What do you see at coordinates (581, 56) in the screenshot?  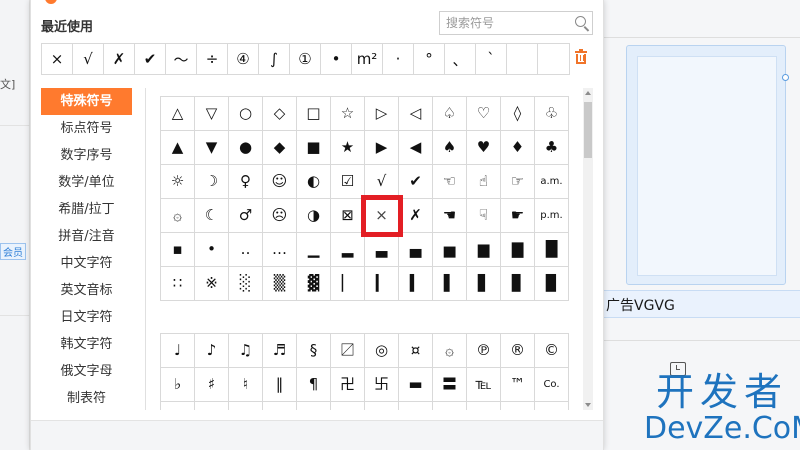 I see `trash-icon` at bounding box center [581, 56].